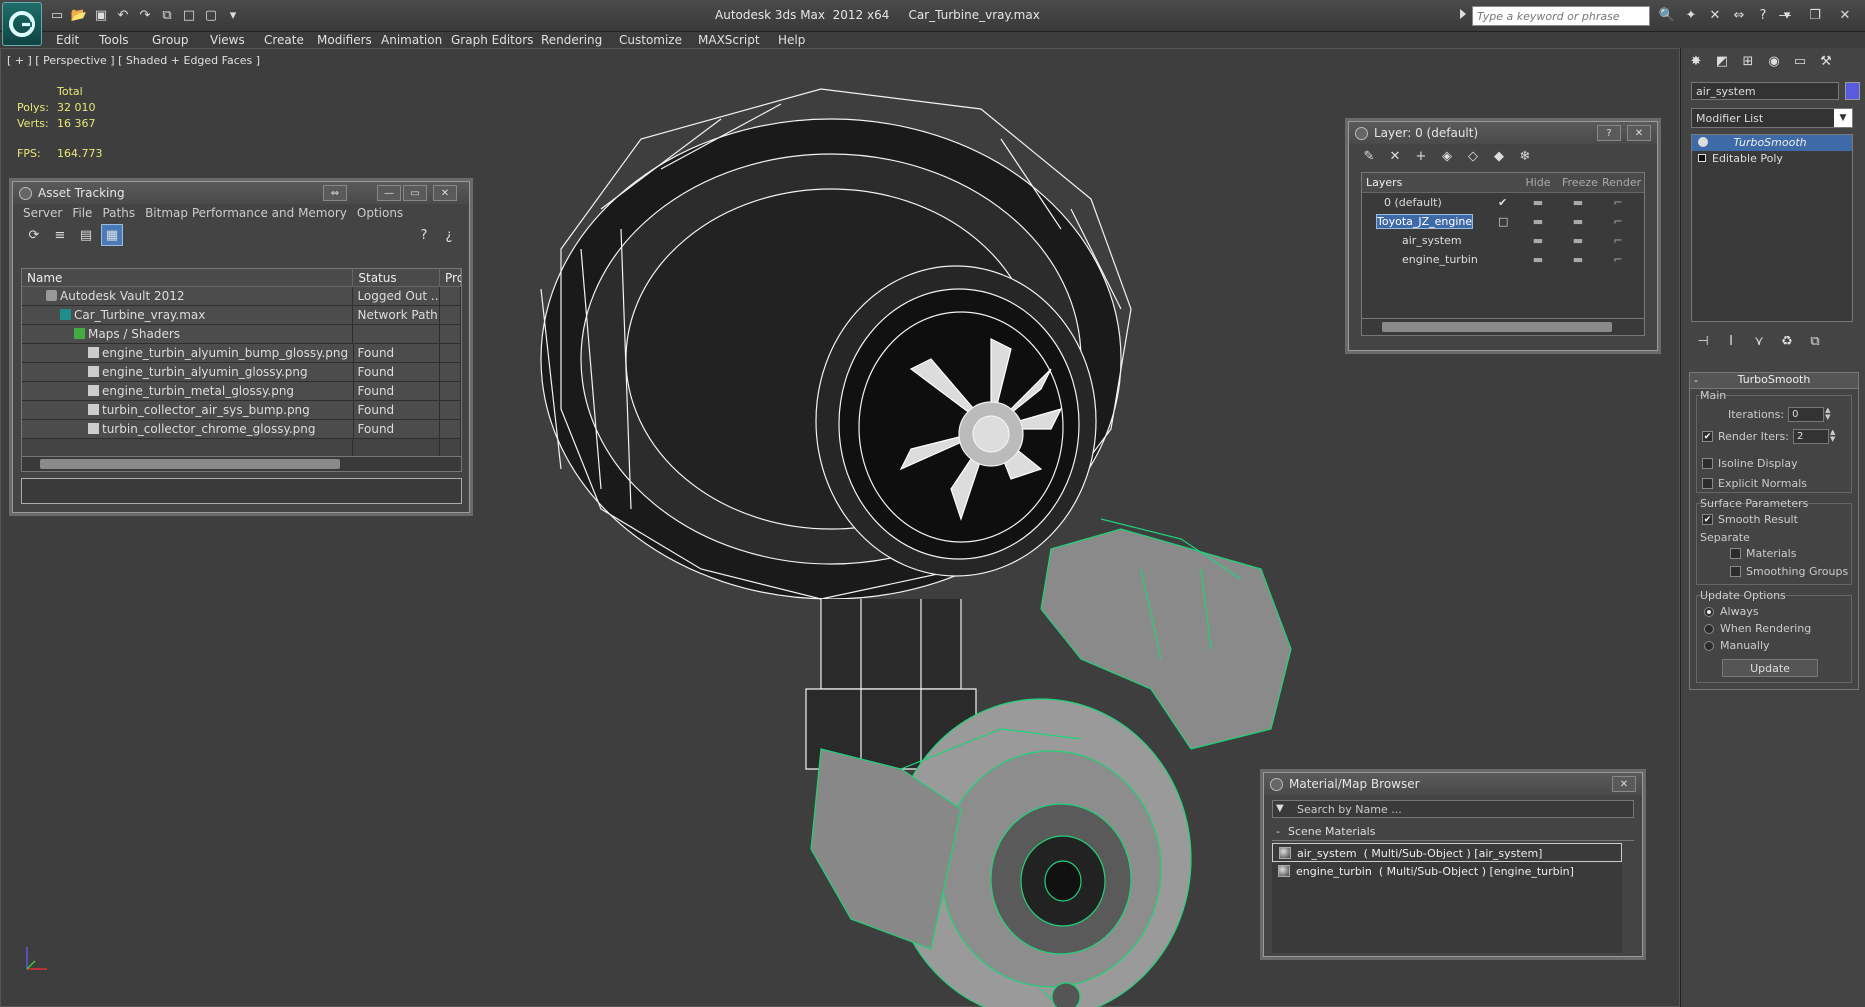  Describe the element at coordinates (1503, 259) in the screenshot. I see `layer-row: engine_turbin ▬ ▬ ⌐` at that location.